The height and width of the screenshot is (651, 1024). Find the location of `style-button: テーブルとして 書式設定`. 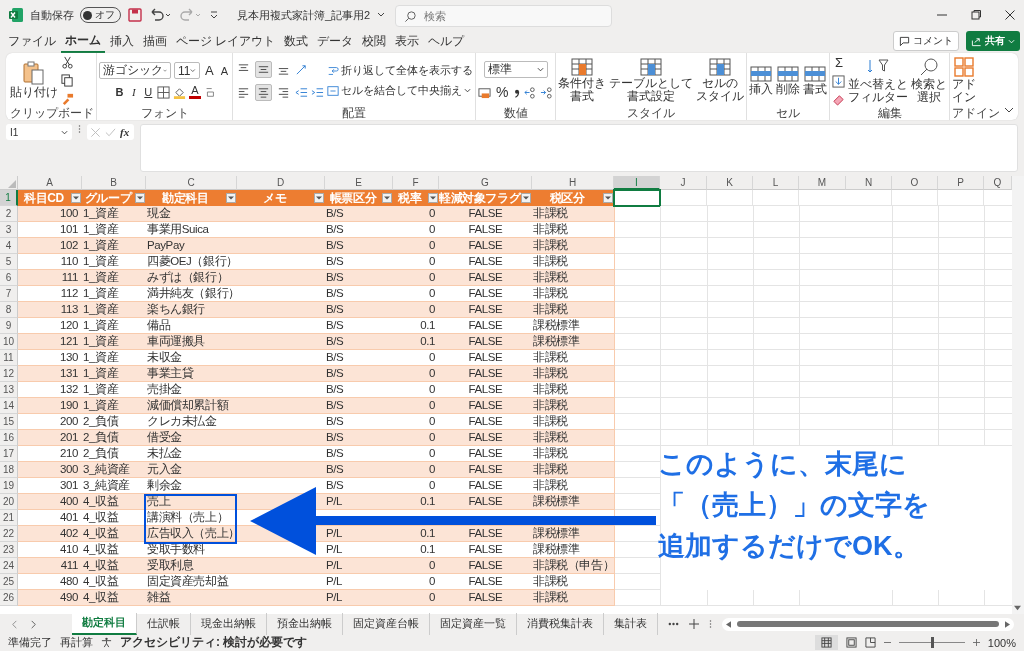

style-button: テーブルとして 書式設定 is located at coordinates (651, 80).